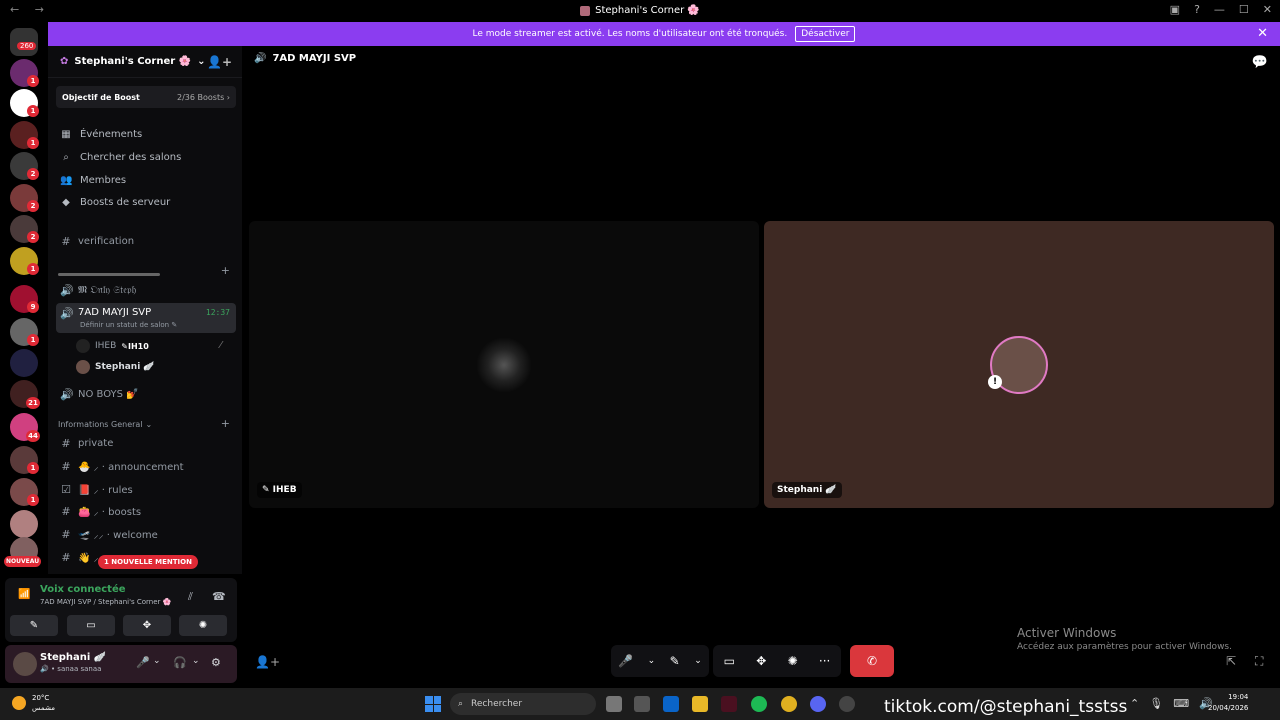 This screenshot has width=1280, height=720. What do you see at coordinates (824, 661) in the screenshot?
I see `more-icon: ···` at bounding box center [824, 661].